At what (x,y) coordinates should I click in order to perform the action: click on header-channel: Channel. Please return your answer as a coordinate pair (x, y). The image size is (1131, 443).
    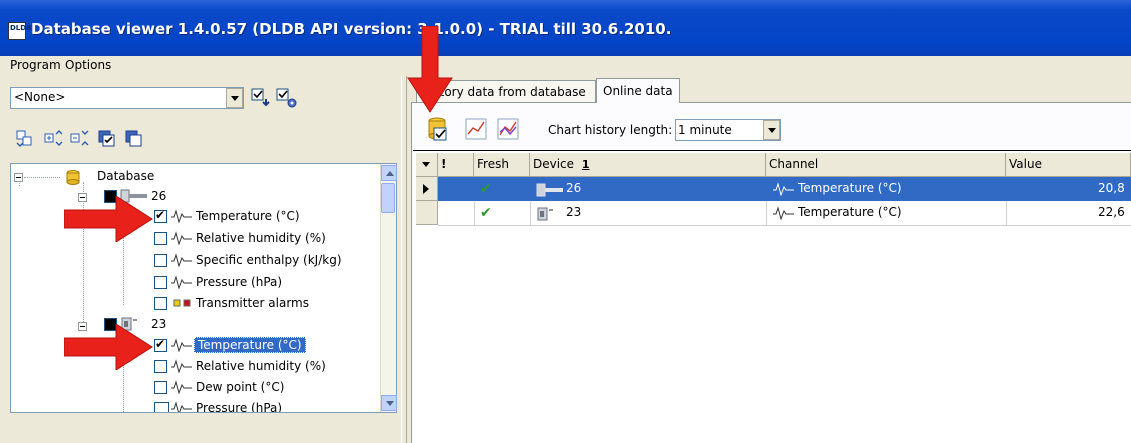
    Looking at the image, I should click on (886, 165).